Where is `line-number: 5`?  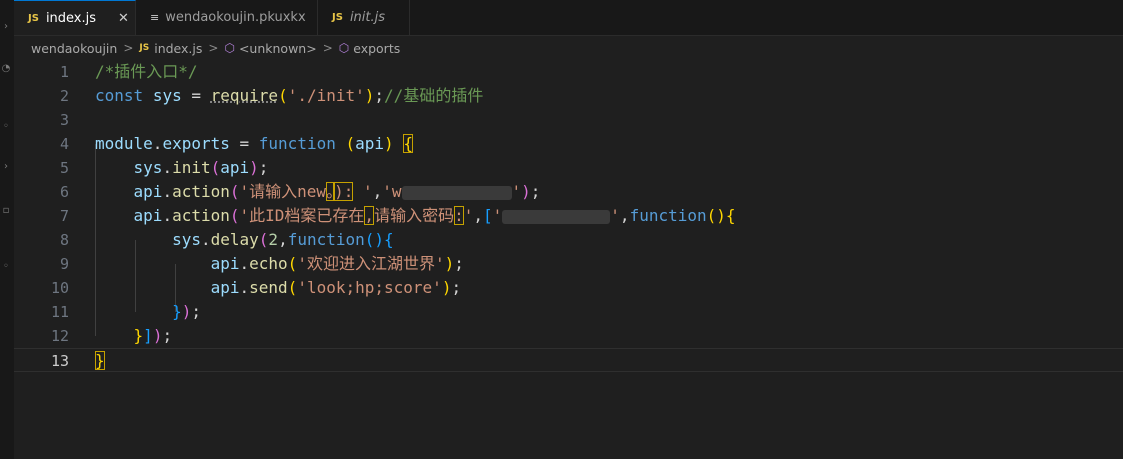
line-number: 5 is located at coordinates (64, 168).